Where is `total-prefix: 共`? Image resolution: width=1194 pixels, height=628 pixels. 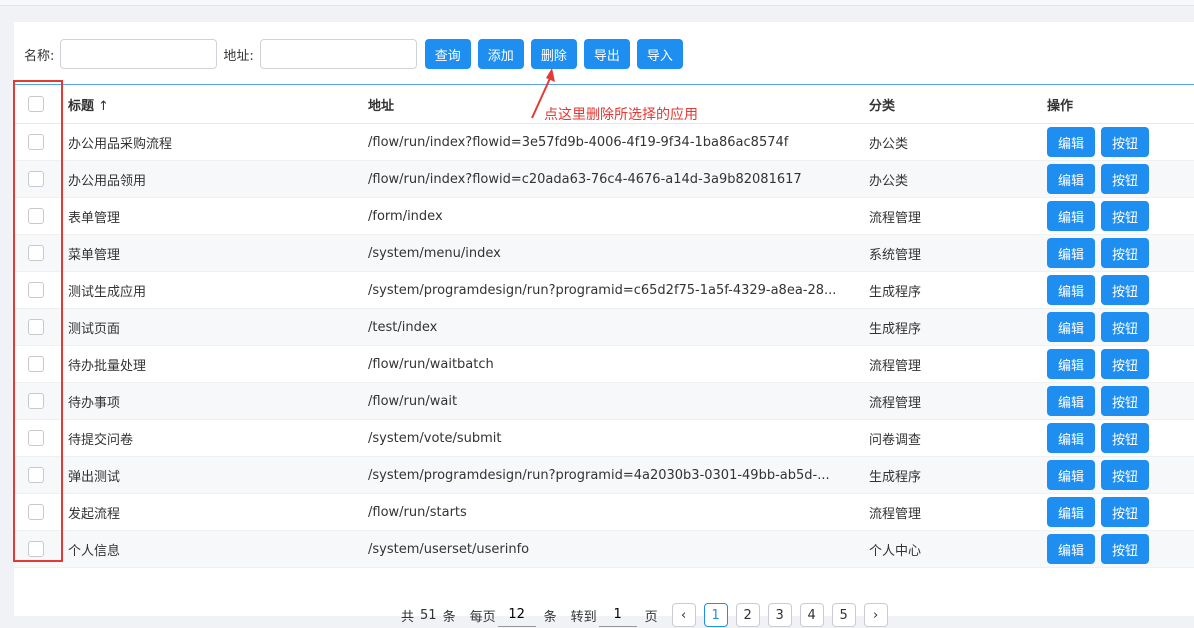 total-prefix: 共 is located at coordinates (408, 617).